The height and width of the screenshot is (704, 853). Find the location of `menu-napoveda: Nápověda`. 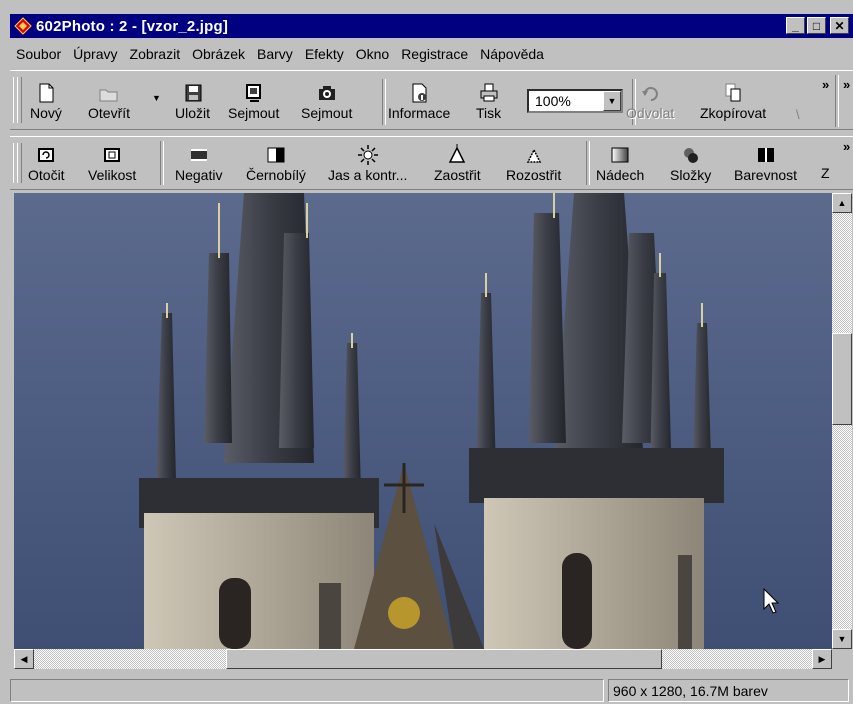

menu-napoveda: Nápověda is located at coordinates (512, 54).